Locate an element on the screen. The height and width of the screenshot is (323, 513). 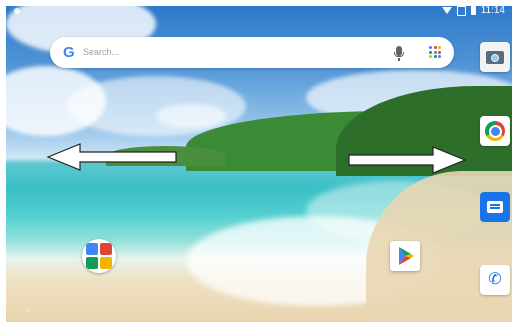
apps-grid-icon is located at coordinates (435, 52).